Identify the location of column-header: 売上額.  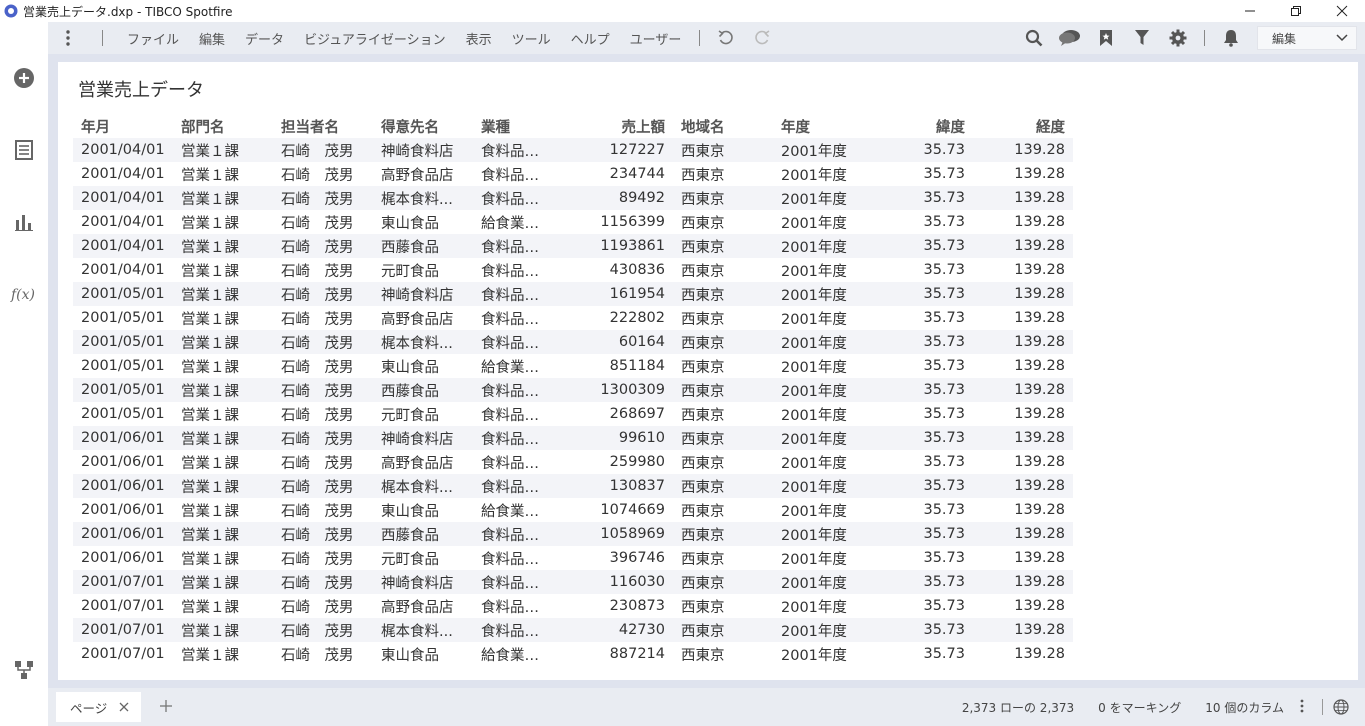
(613, 126).